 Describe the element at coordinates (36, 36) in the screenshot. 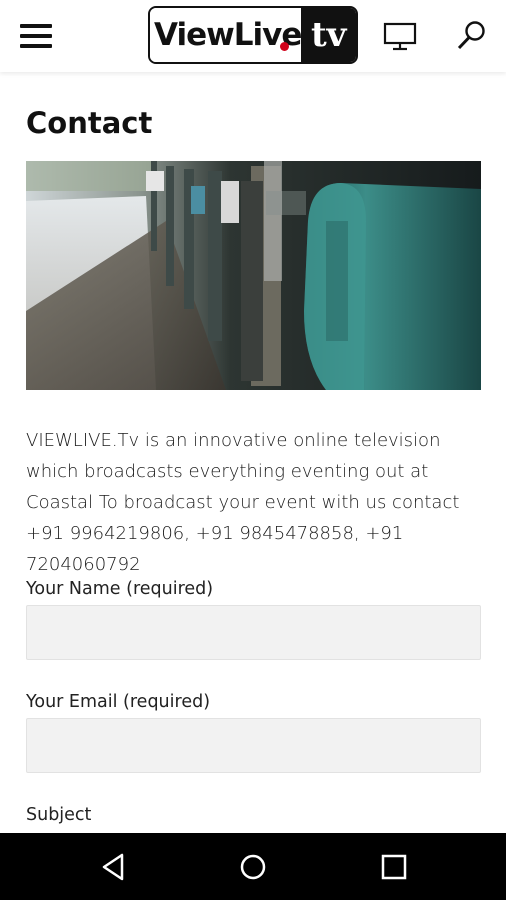

I see `hamburger-menu-icon` at that location.